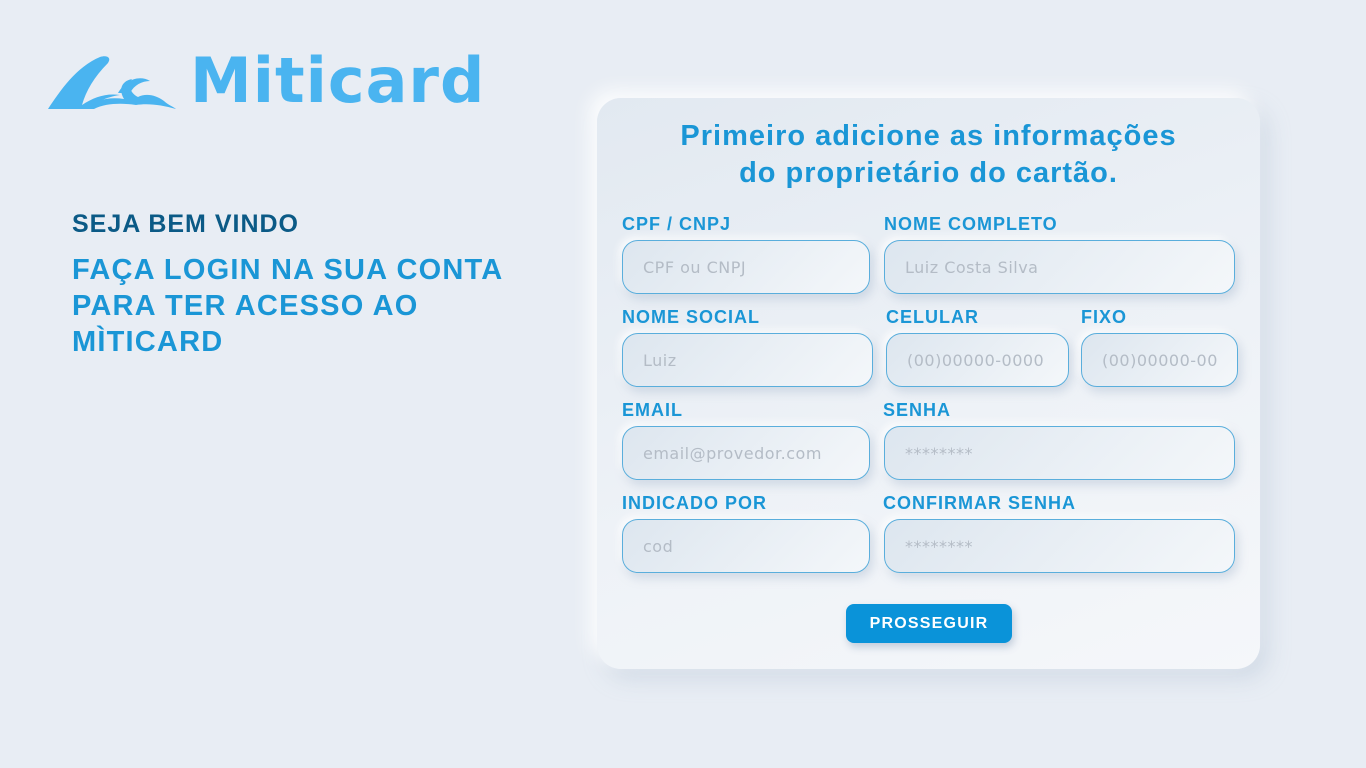 The width and height of the screenshot is (1366, 768). Describe the element at coordinates (929, 623) in the screenshot. I see `proceed-button: PROSSEGUIR` at that location.